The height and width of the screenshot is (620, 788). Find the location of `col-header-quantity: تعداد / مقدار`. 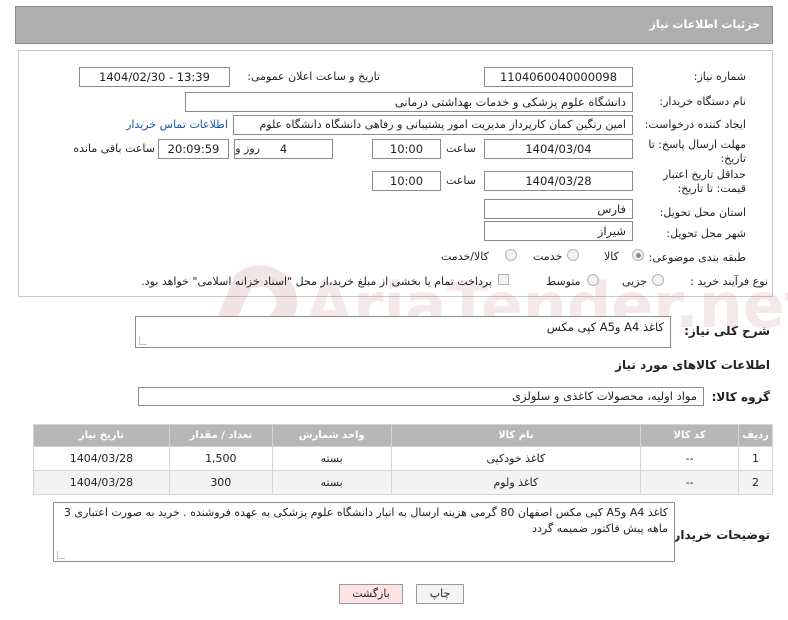

col-header-quantity: تعداد / مقدار is located at coordinates (220, 435).